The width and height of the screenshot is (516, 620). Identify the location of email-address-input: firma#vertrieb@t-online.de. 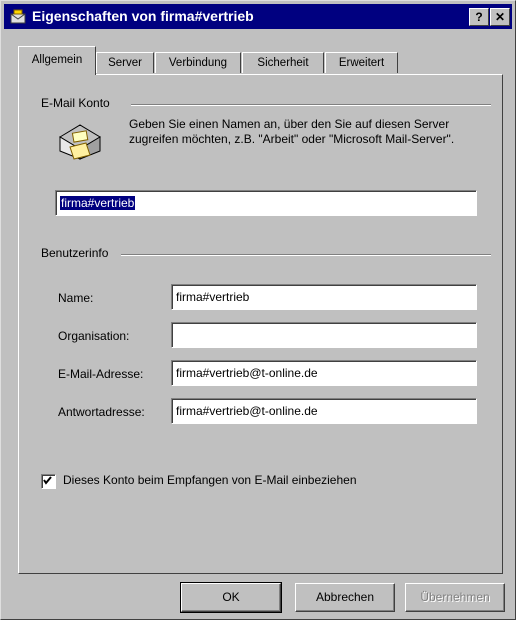
(324, 373).